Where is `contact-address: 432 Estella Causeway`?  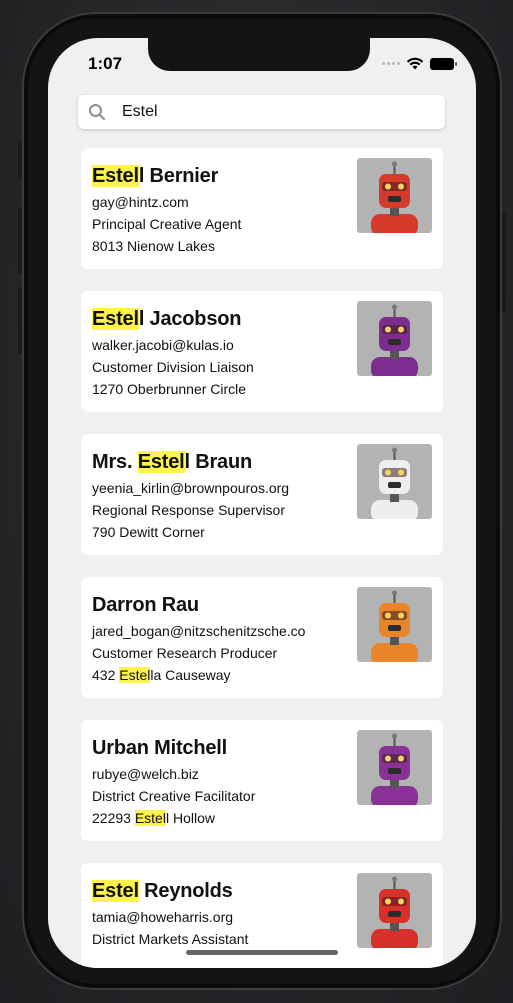 contact-address: 432 Estella Causeway is located at coordinates (198, 675).